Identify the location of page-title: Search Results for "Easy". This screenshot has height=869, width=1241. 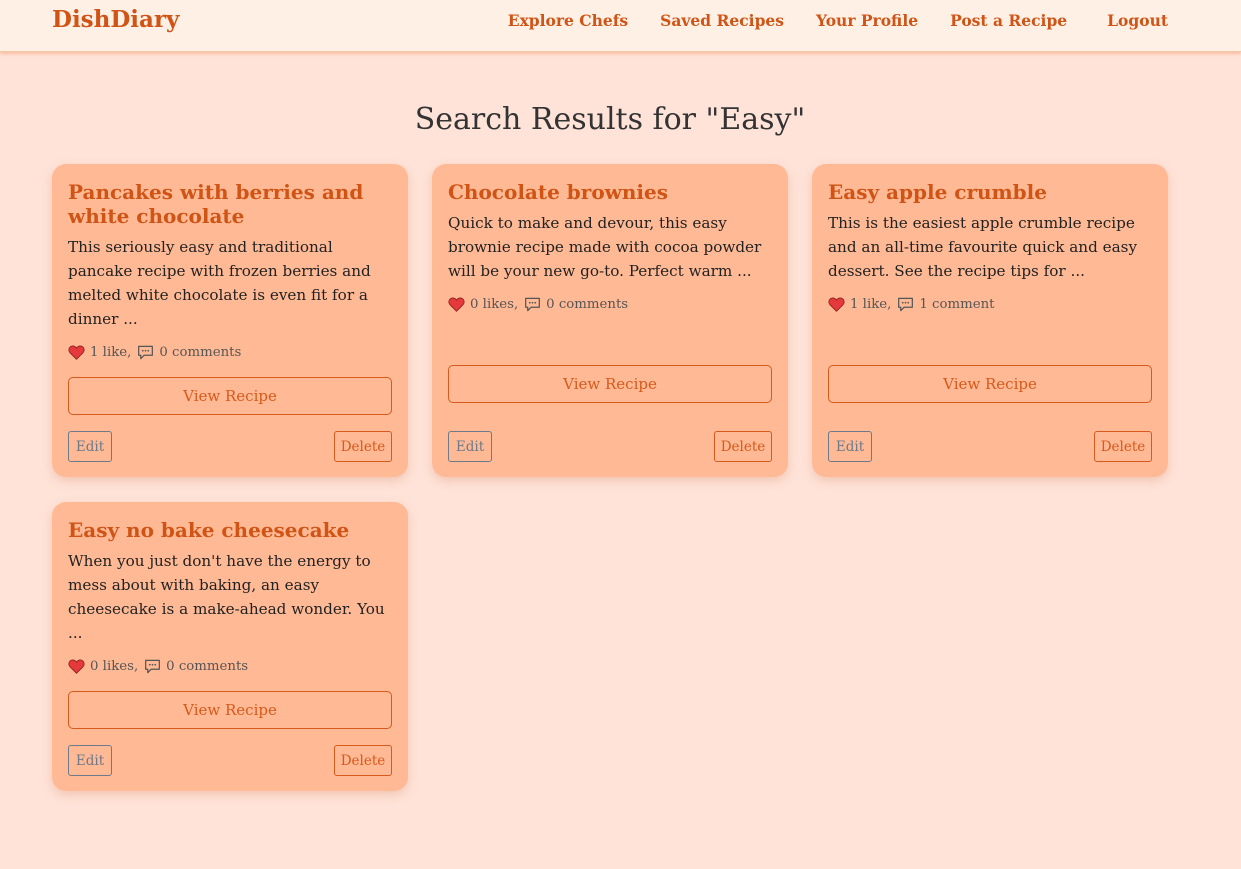
(610, 119).